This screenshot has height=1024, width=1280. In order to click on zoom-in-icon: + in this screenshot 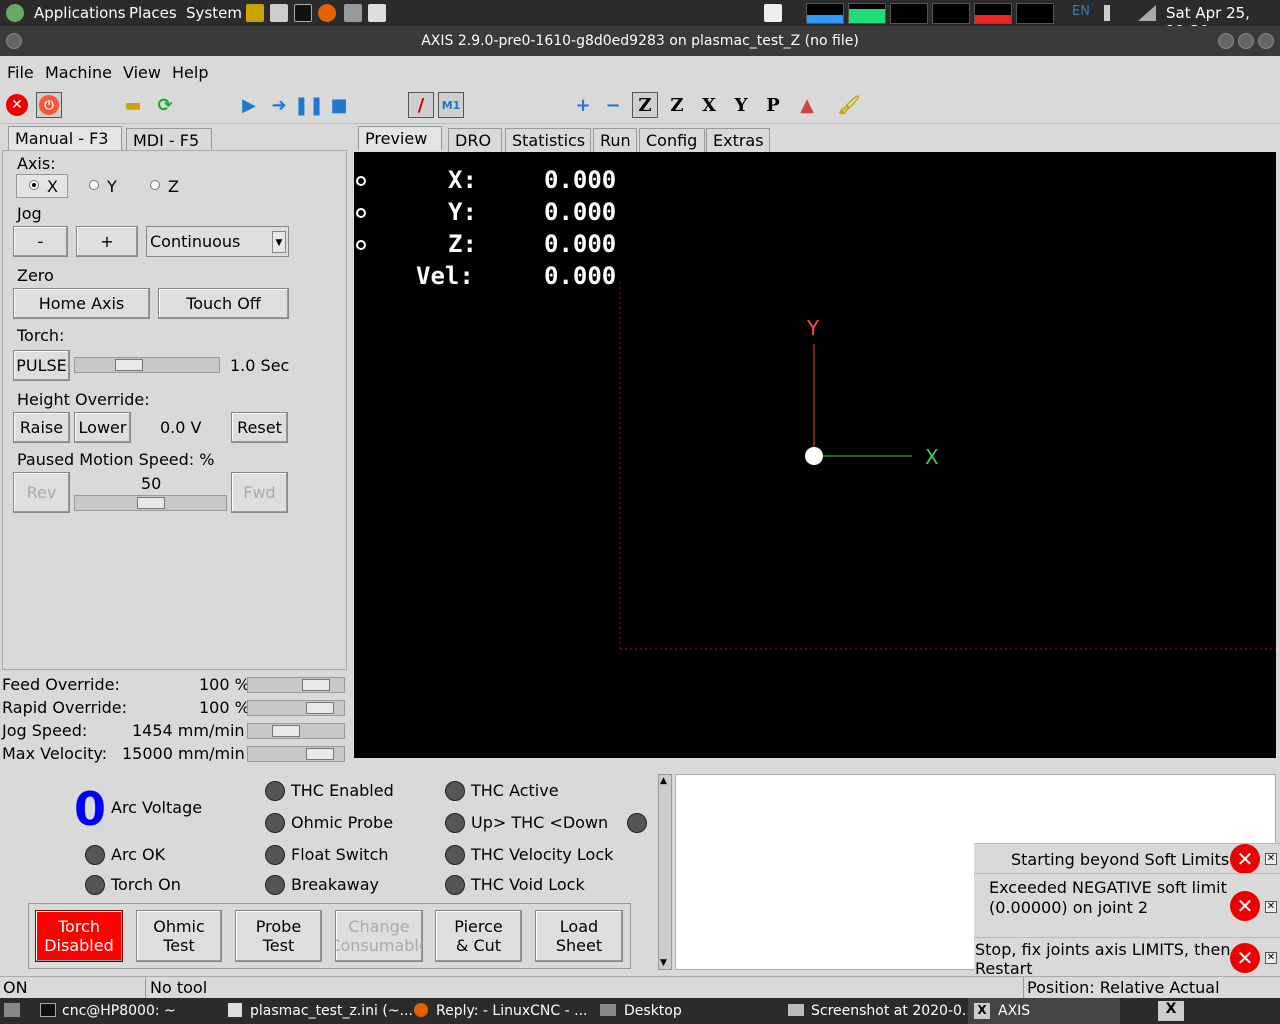, I will do `click(583, 105)`.